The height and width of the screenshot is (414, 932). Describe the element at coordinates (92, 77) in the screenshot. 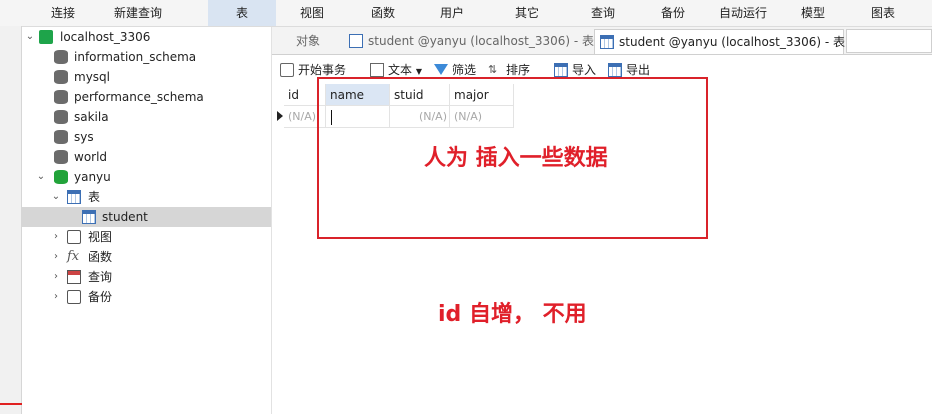

I see `db-label: mysql` at that location.